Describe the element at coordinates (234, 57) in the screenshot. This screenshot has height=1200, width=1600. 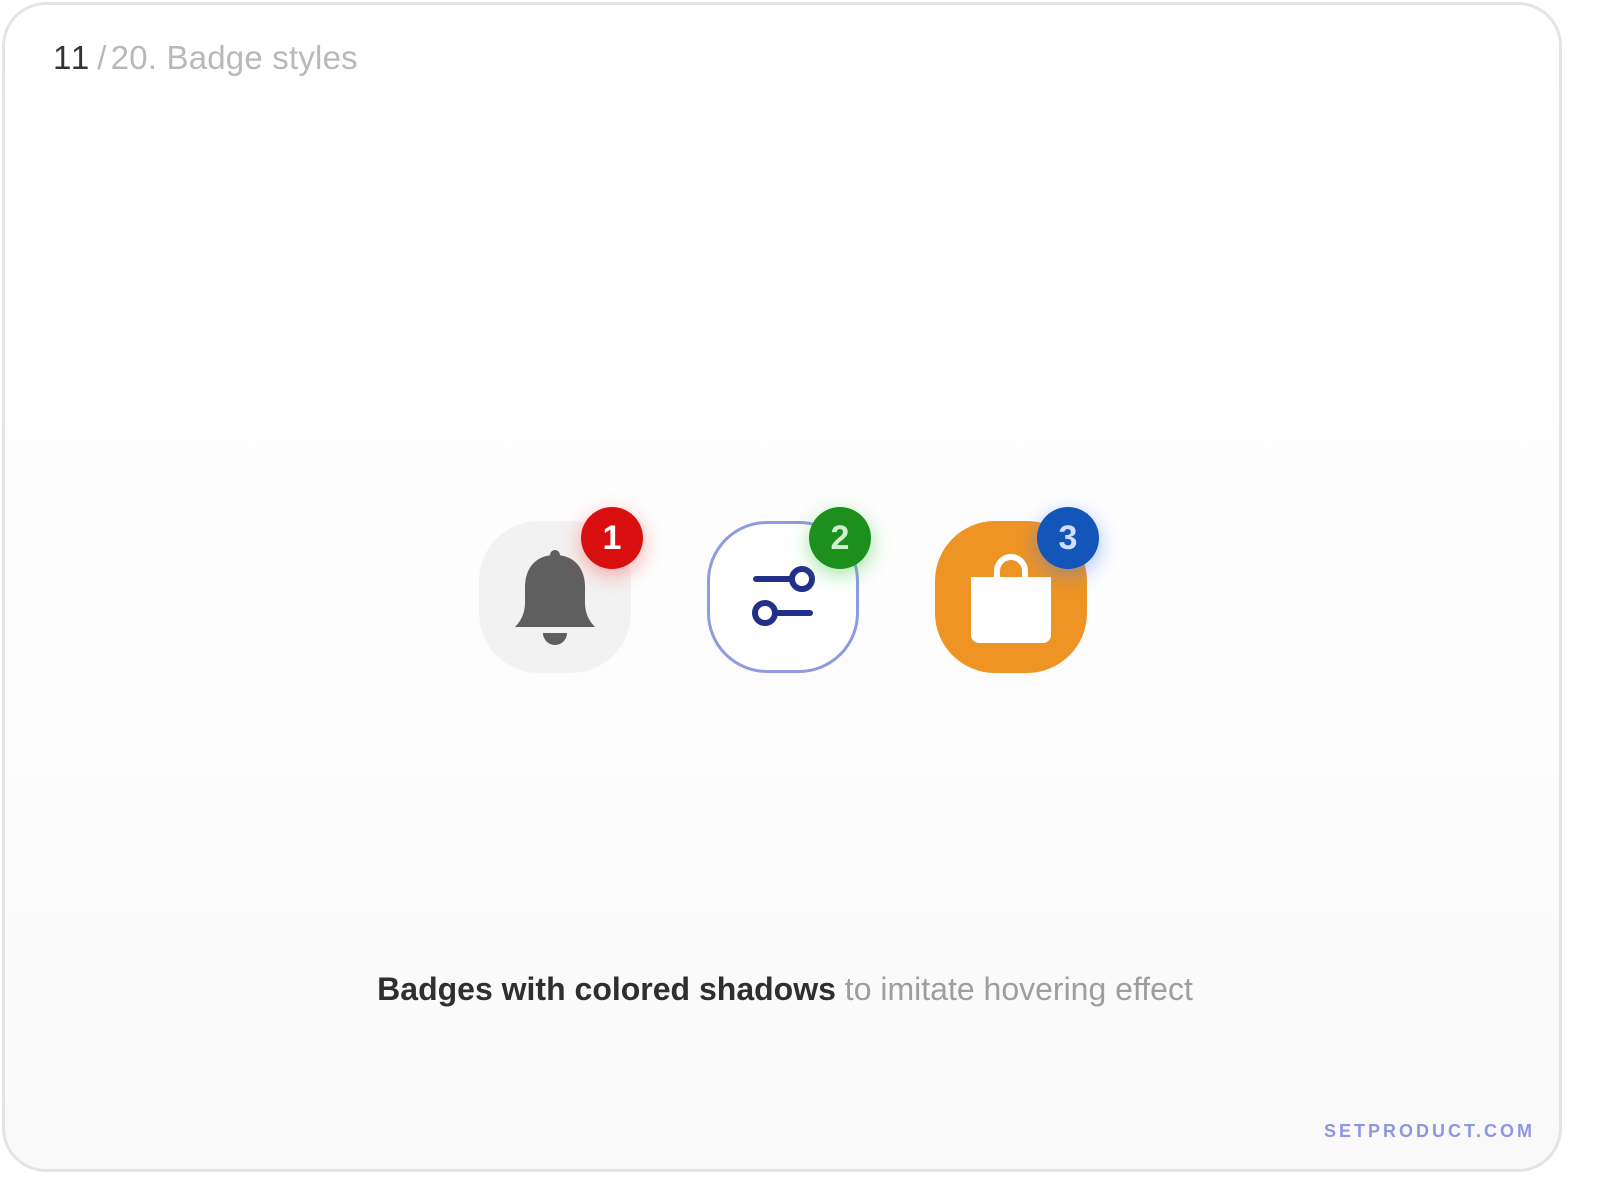
I see `slide-title: 20. Badge styles` at that location.